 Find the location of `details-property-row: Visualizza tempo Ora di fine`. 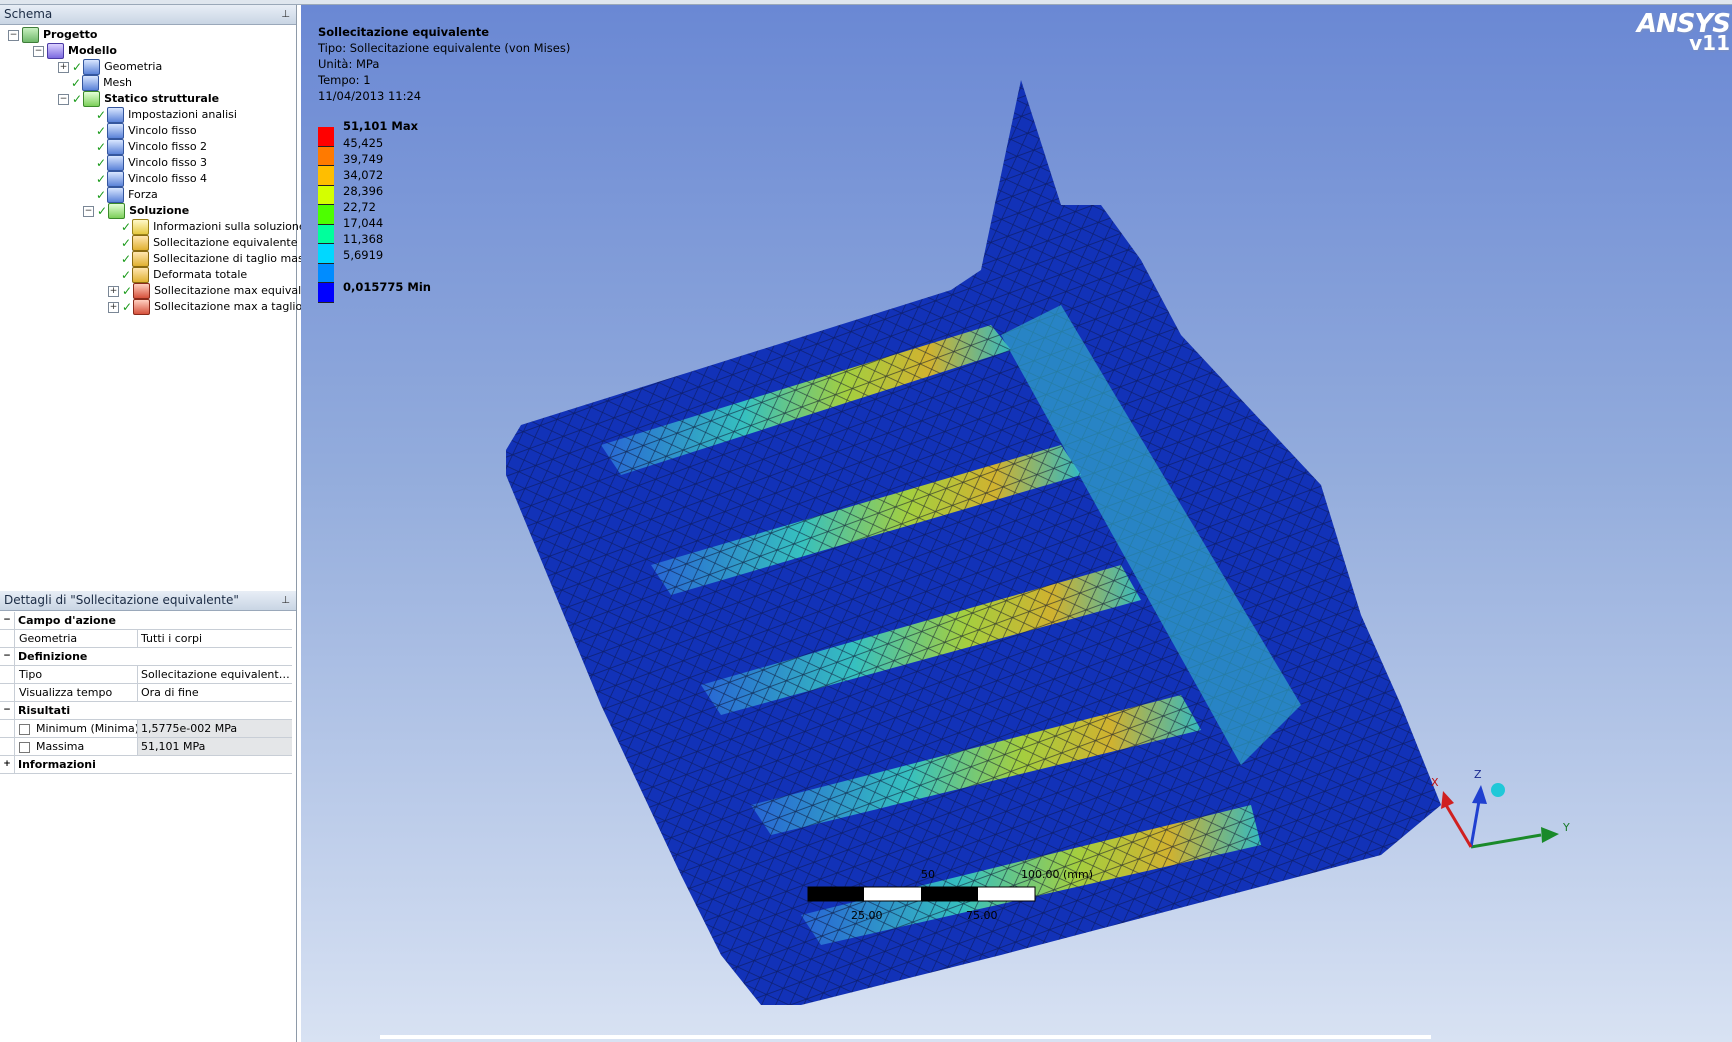

details-property-row: Visualizza tempo Ora di fine is located at coordinates (146, 693).